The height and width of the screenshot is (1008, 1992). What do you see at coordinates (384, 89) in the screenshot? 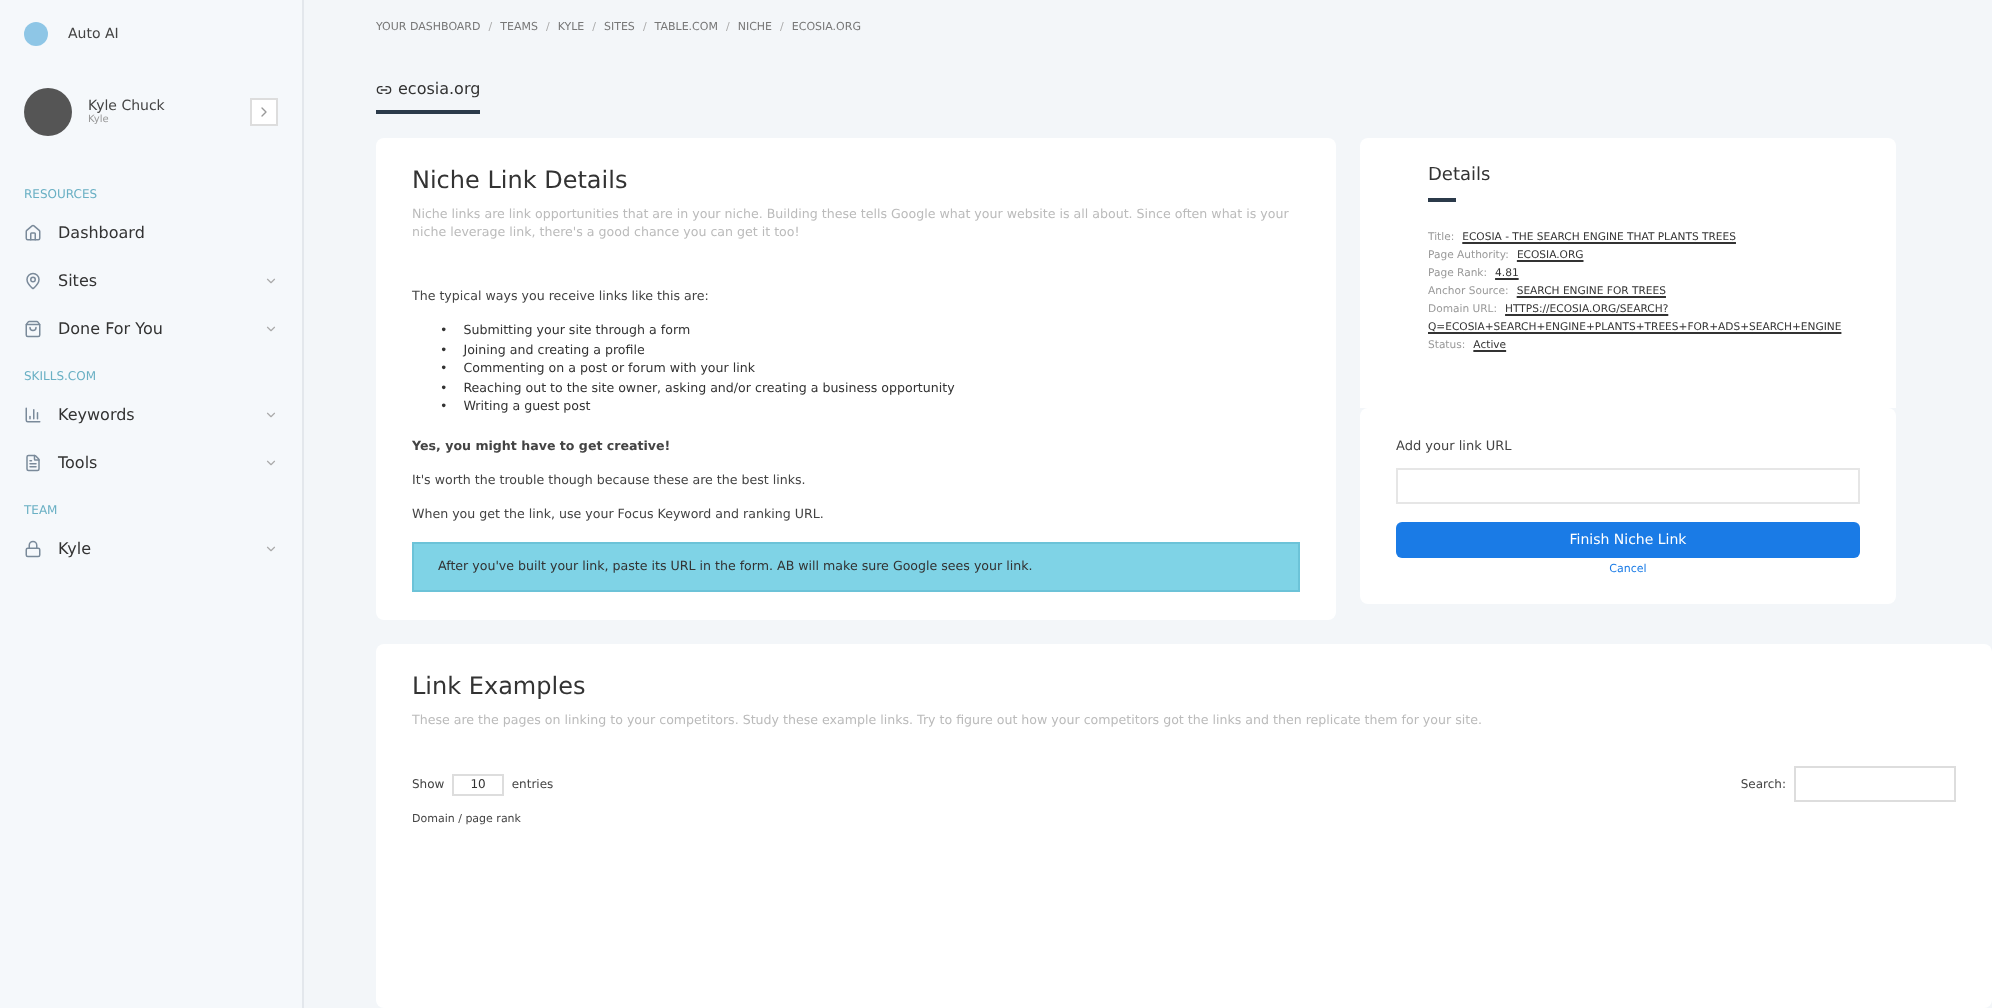
I see `link-icon` at bounding box center [384, 89].